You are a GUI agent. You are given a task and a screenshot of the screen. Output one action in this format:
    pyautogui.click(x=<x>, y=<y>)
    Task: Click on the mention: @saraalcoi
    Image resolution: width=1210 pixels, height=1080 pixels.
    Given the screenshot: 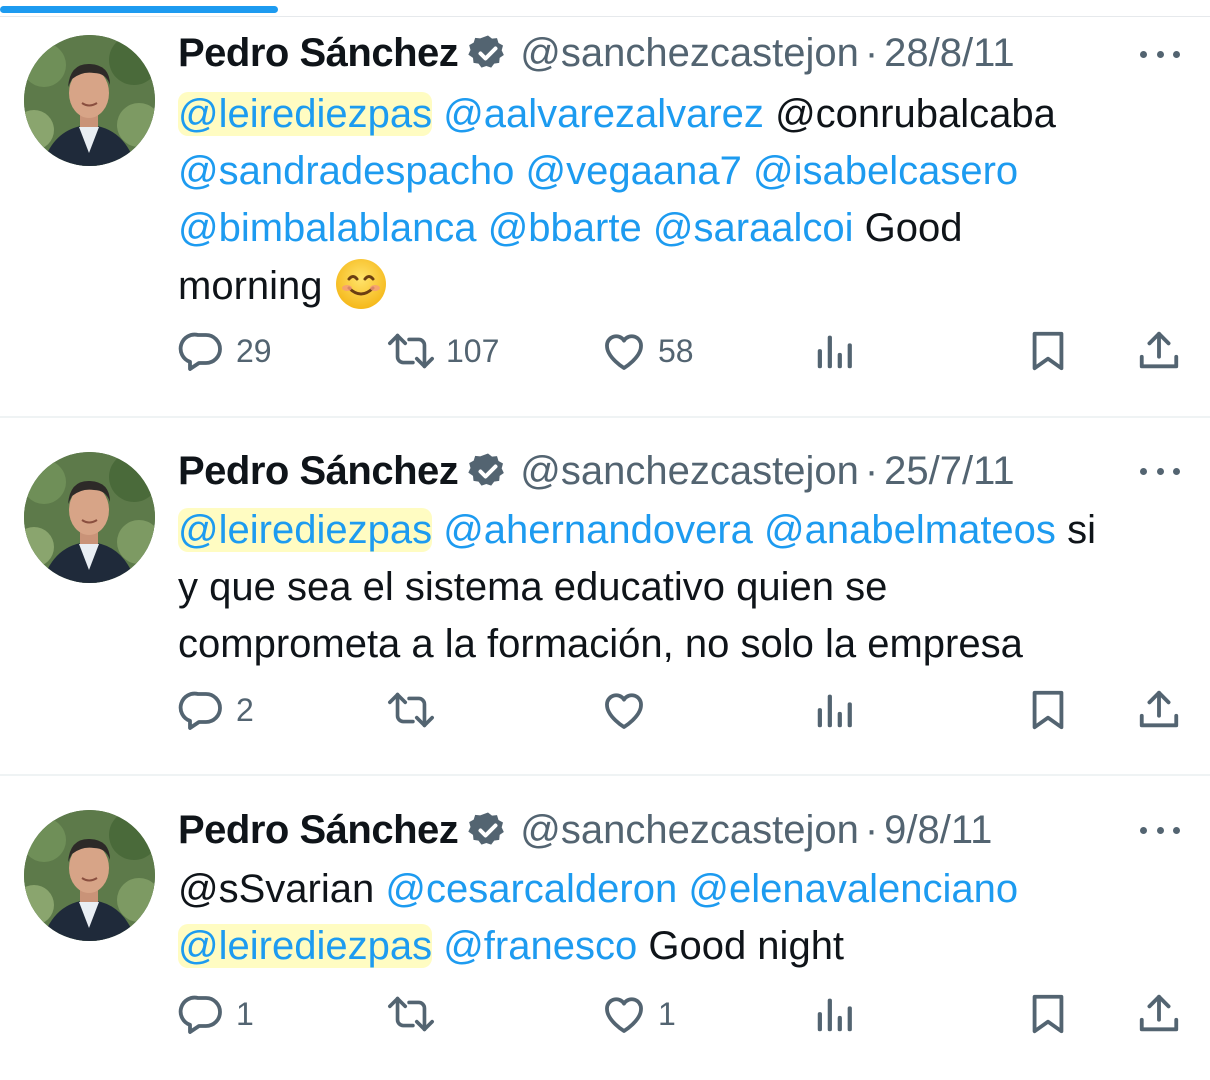 What is the action you would take?
    pyautogui.click(x=753, y=228)
    